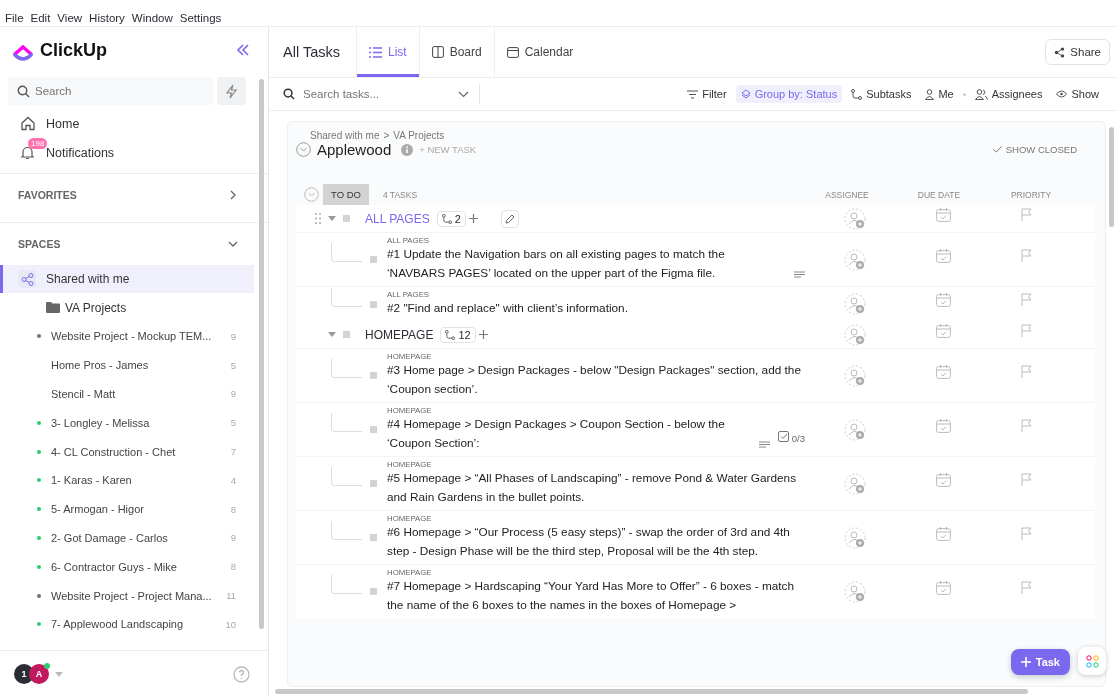 The width and height of the screenshot is (1118, 697). I want to click on drag-handle-icon, so click(318, 218).